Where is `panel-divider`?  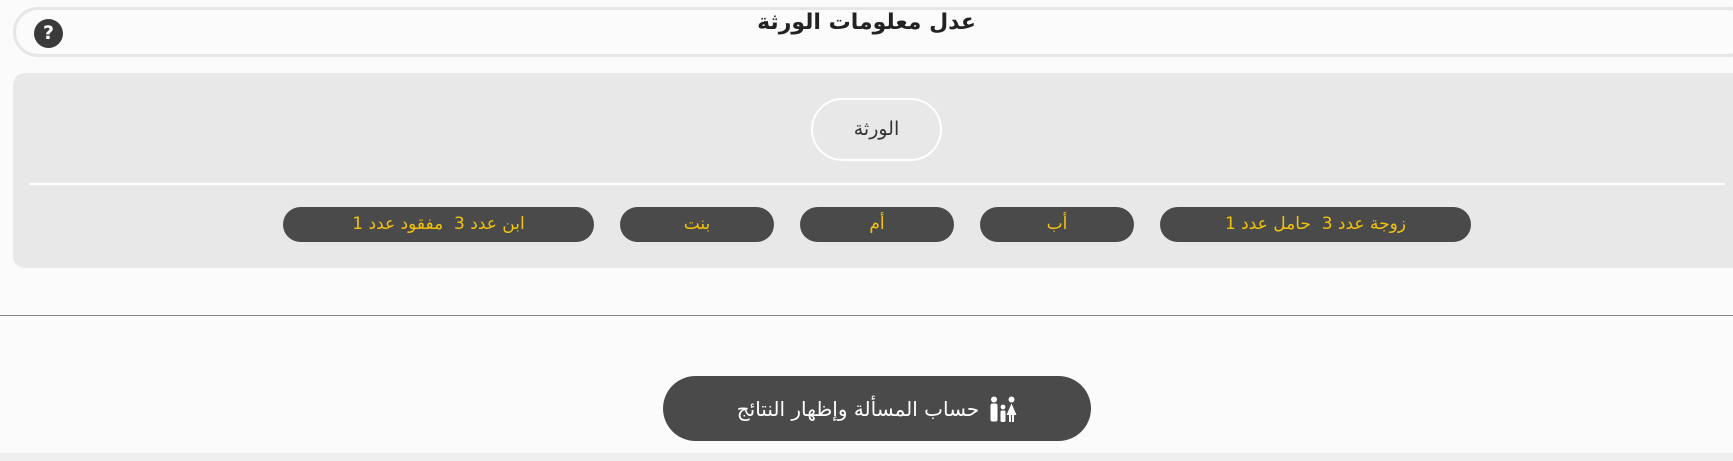 panel-divider is located at coordinates (877, 184).